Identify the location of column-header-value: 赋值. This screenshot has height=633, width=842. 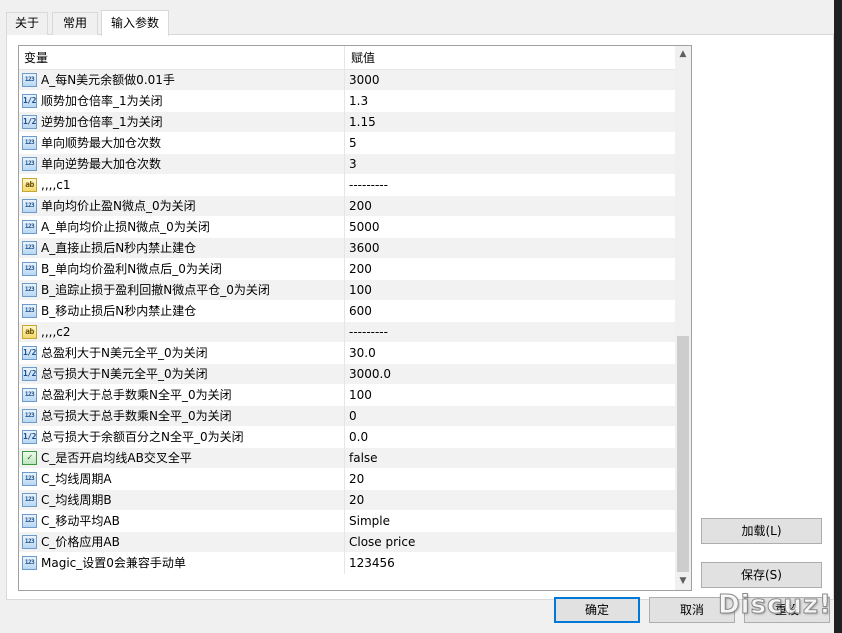
(510, 58).